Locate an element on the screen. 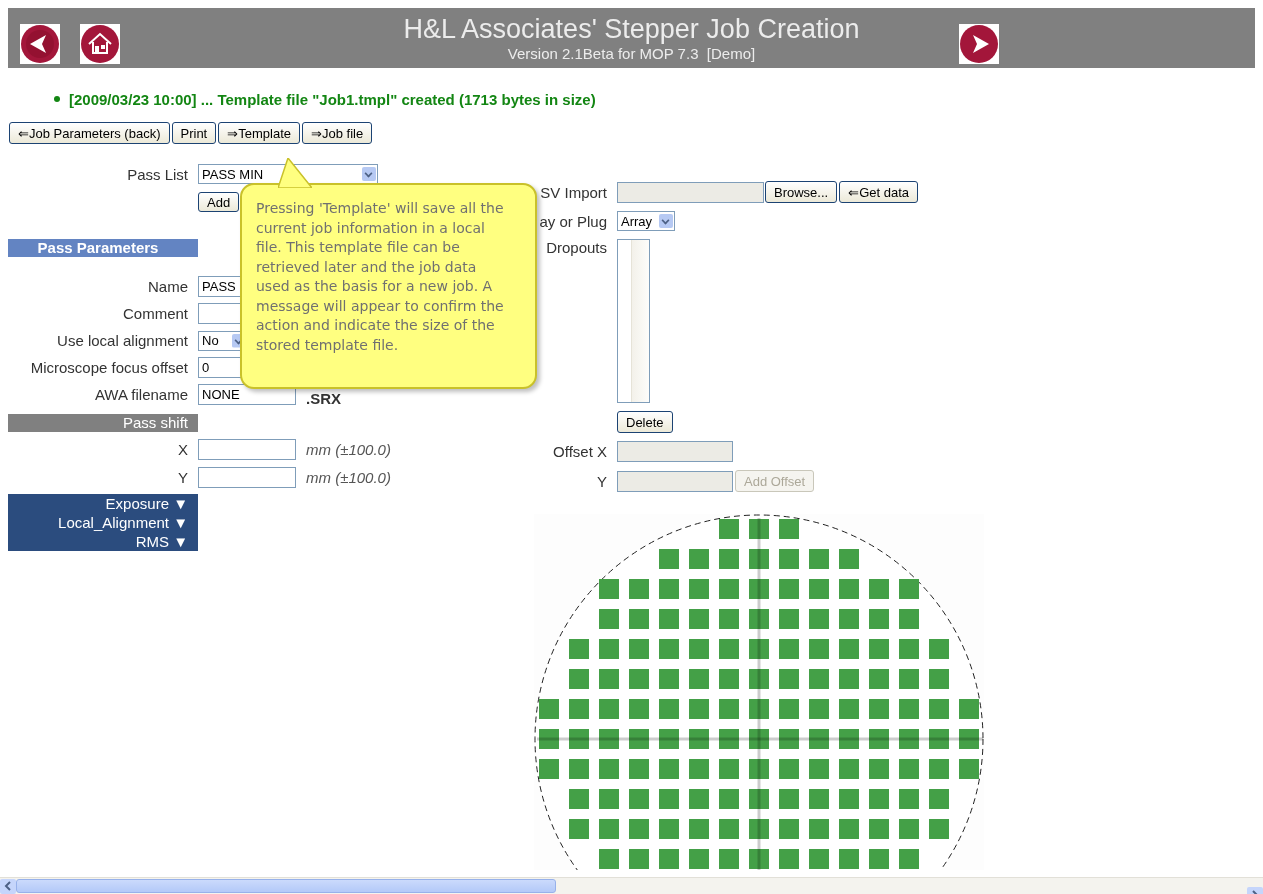  field-label: ay or Plug is located at coordinates (572, 221).